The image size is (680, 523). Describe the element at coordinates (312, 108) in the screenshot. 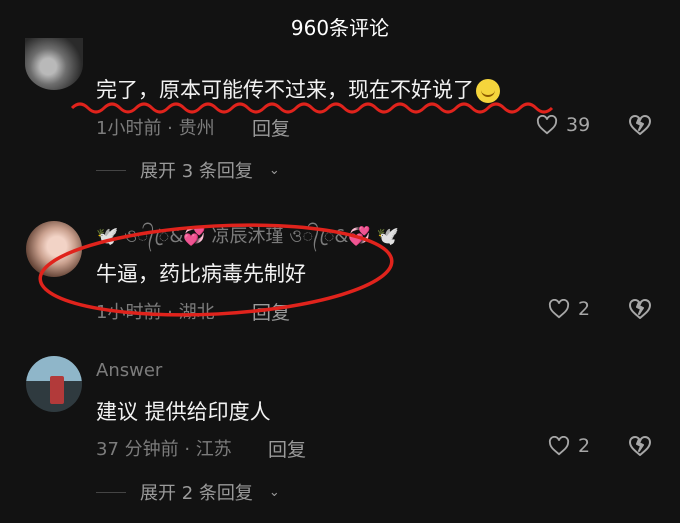

I see `wavy-underline-annotation` at that location.